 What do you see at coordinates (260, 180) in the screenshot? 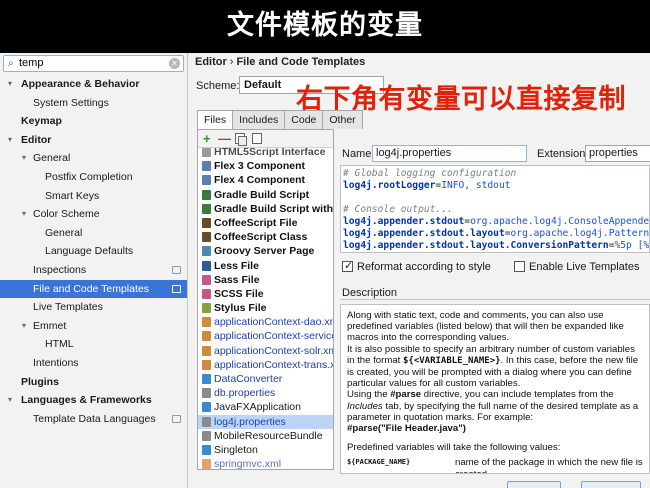
I see `template-name: Flex 4 Component` at bounding box center [260, 180].